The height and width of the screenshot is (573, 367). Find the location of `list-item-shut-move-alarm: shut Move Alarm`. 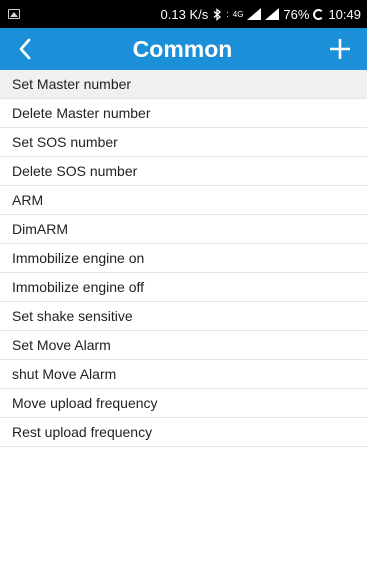

list-item-shut-move-alarm: shut Move Alarm is located at coordinates (183, 374).